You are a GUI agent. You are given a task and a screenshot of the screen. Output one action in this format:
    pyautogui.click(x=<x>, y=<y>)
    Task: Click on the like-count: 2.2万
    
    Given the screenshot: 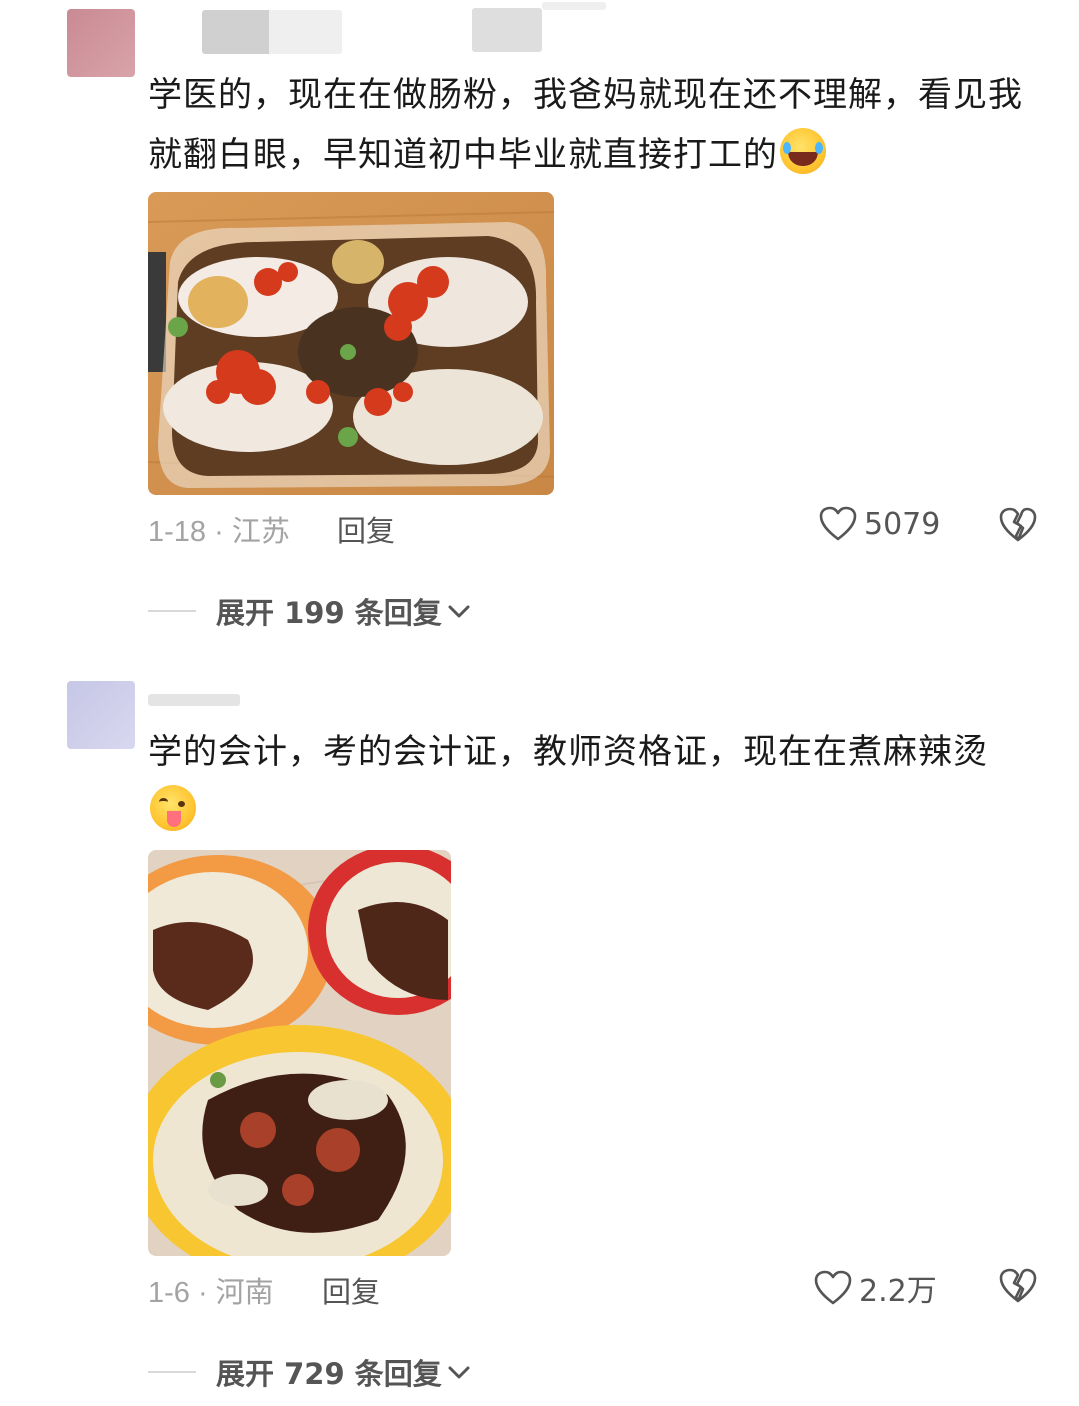 What is the action you would take?
    pyautogui.click(x=898, y=1291)
    